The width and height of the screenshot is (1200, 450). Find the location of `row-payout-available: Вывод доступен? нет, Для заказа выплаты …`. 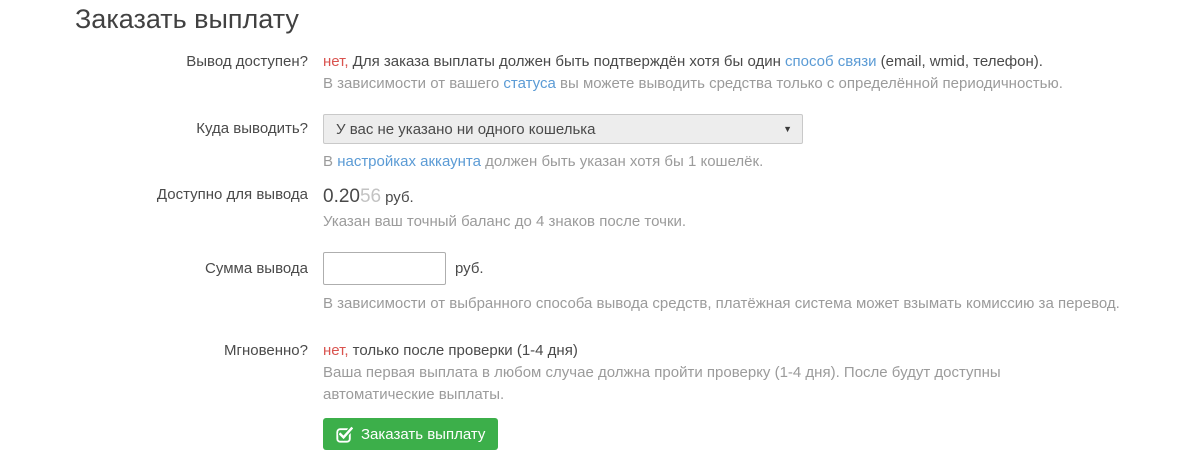

row-payout-available: Вывод доступен? нет, Для заказа выплаты … is located at coordinates (600, 73).